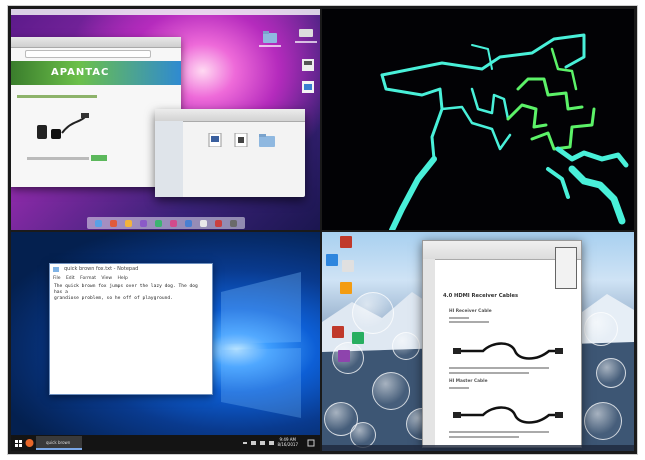 Image resolution: width=645 pixels, height=460 pixels. I want to click on drive-label, so click(306, 42).